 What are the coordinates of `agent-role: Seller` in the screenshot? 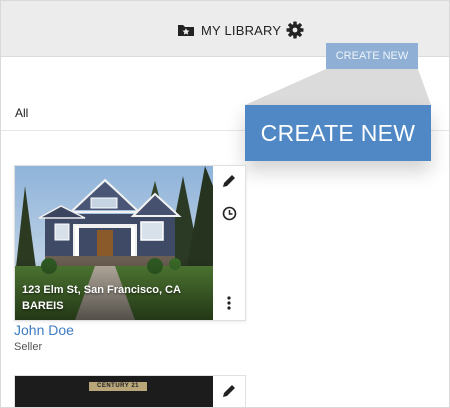 It's located at (28, 347).